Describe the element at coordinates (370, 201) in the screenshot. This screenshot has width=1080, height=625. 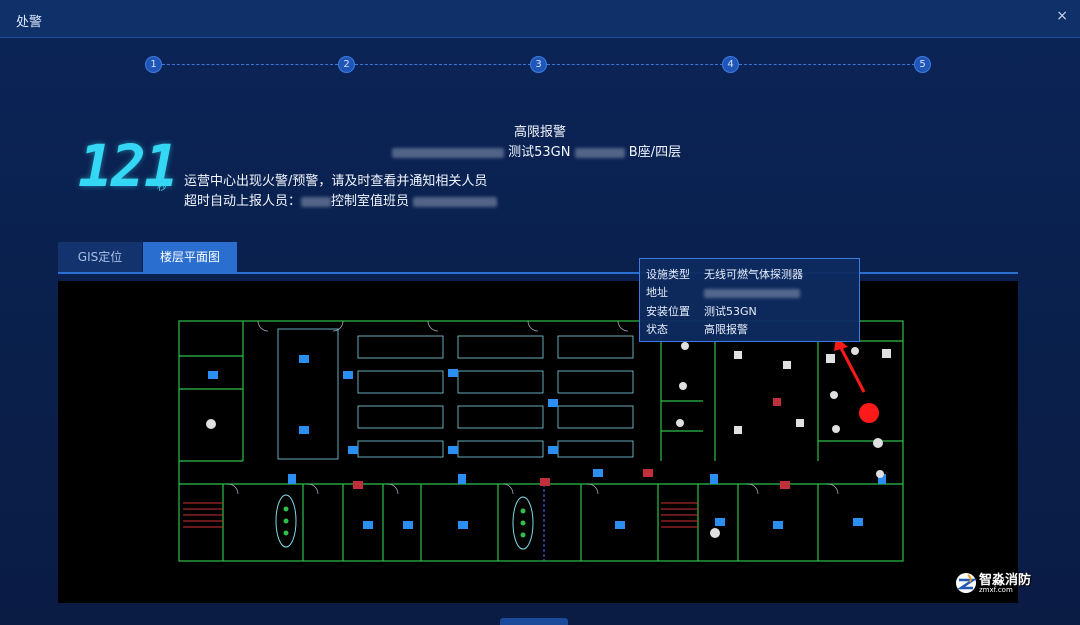
I see `auto-report-role: 控制室值班员` at that location.